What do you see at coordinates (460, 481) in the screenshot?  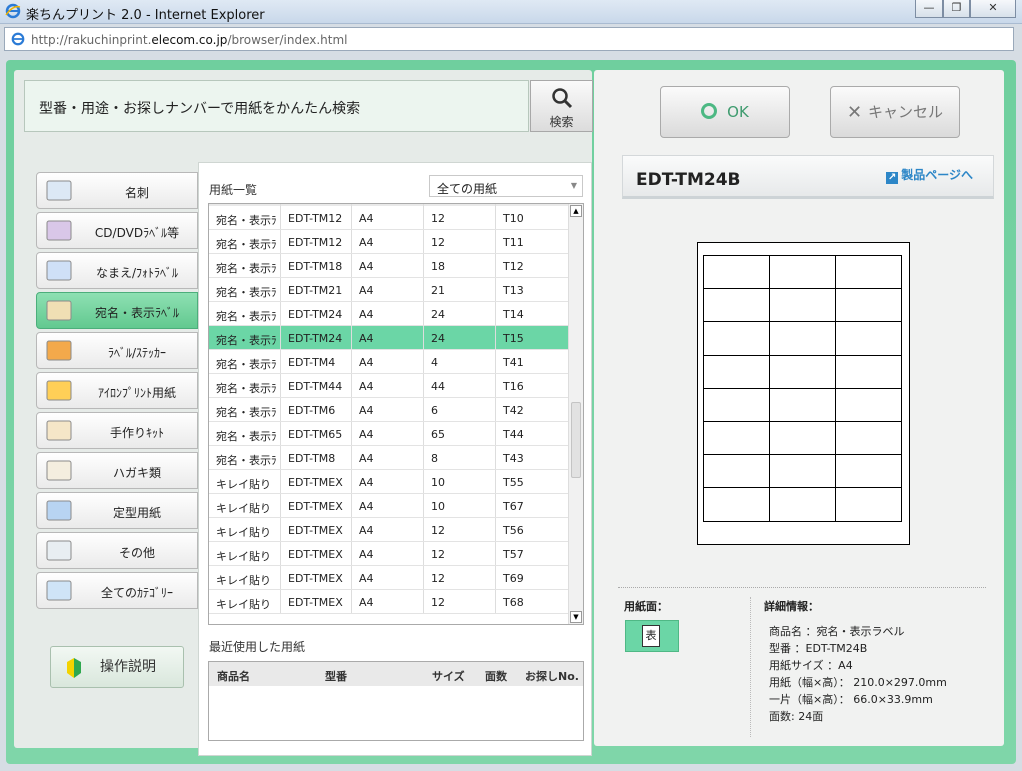 I see `table-cell: 10` at bounding box center [460, 481].